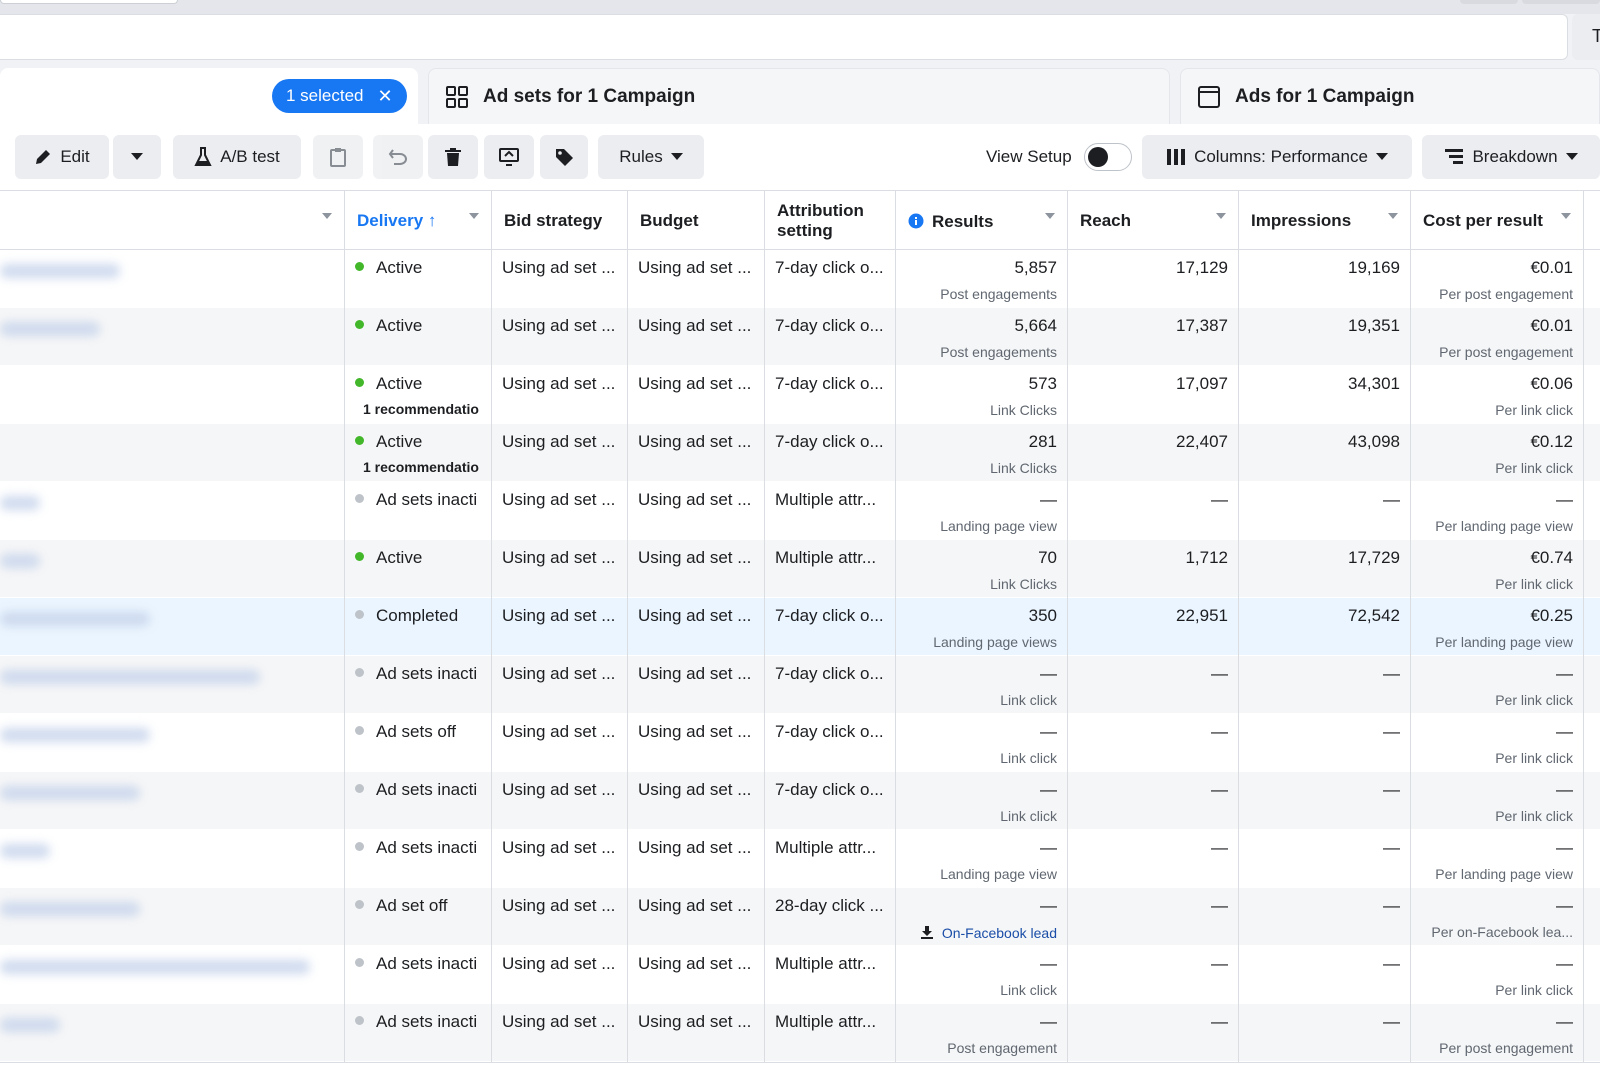 The height and width of the screenshot is (1080, 1600). Describe the element at coordinates (1497, 627) in the screenshot. I see `cell-cost: €0.25 Per landing page view` at that location.